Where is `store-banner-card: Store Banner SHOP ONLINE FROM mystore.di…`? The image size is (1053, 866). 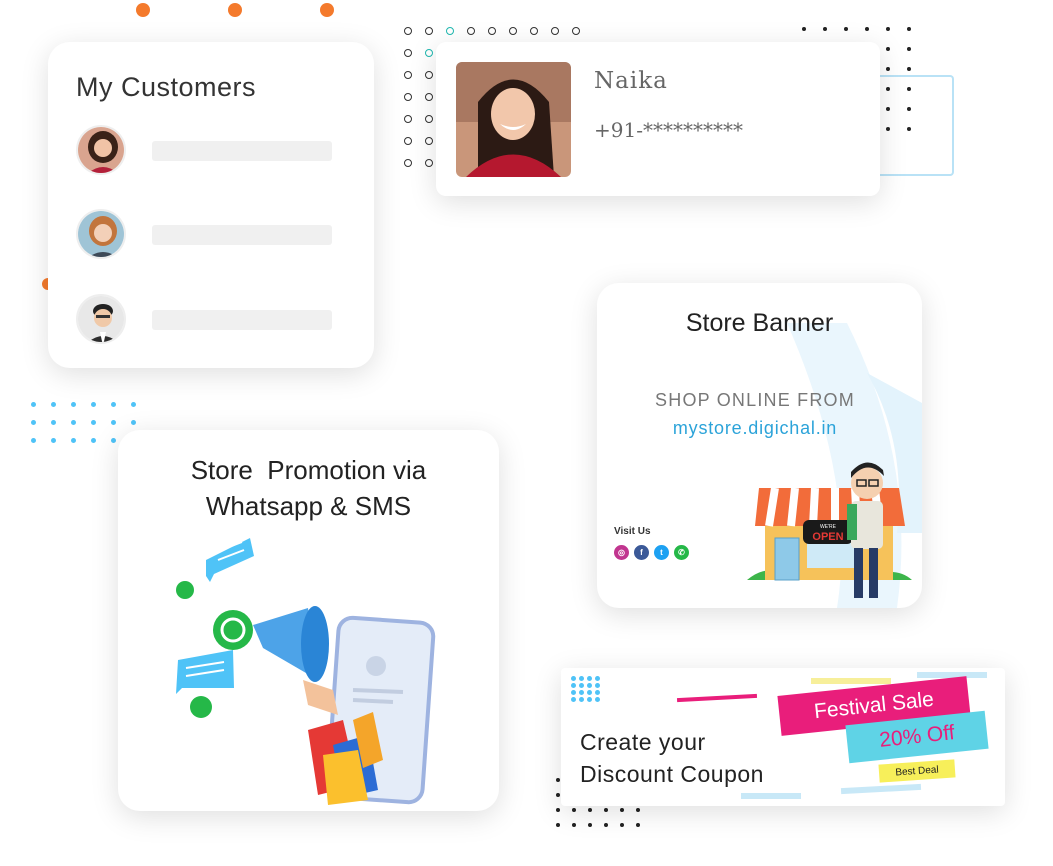 store-banner-card: Store Banner SHOP ONLINE FROM mystore.di… is located at coordinates (759, 445).